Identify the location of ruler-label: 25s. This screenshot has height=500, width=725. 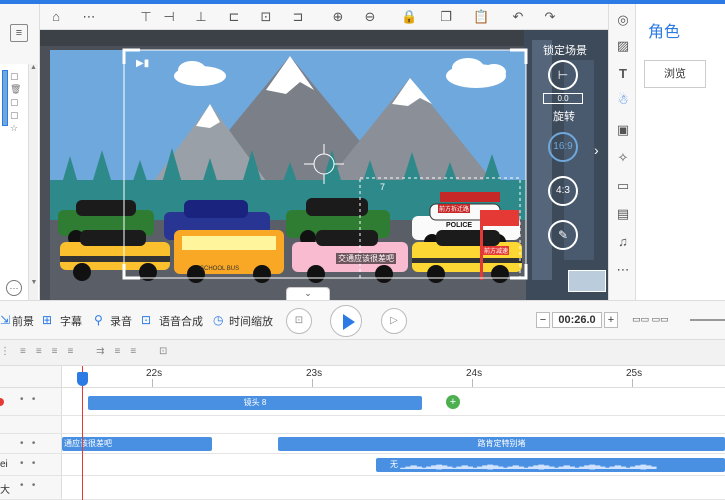
(634, 373).